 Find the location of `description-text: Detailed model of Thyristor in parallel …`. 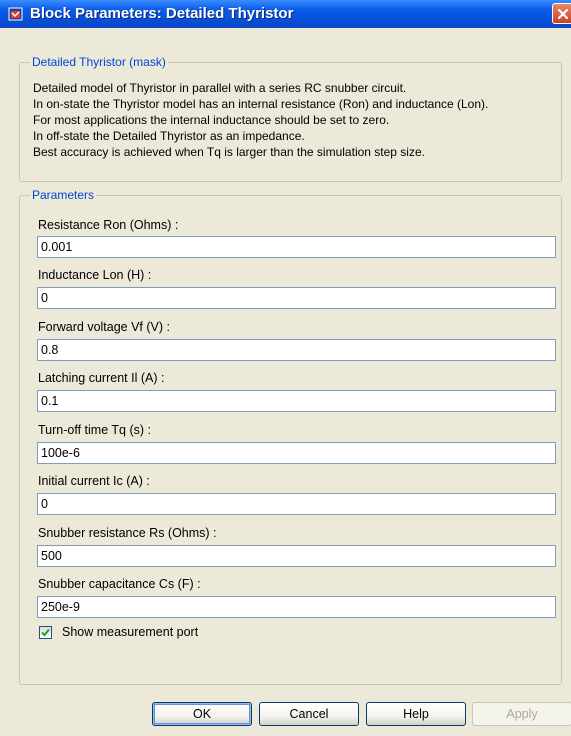

description-text: Detailed model of Thyristor in parallel … is located at coordinates (260, 121).